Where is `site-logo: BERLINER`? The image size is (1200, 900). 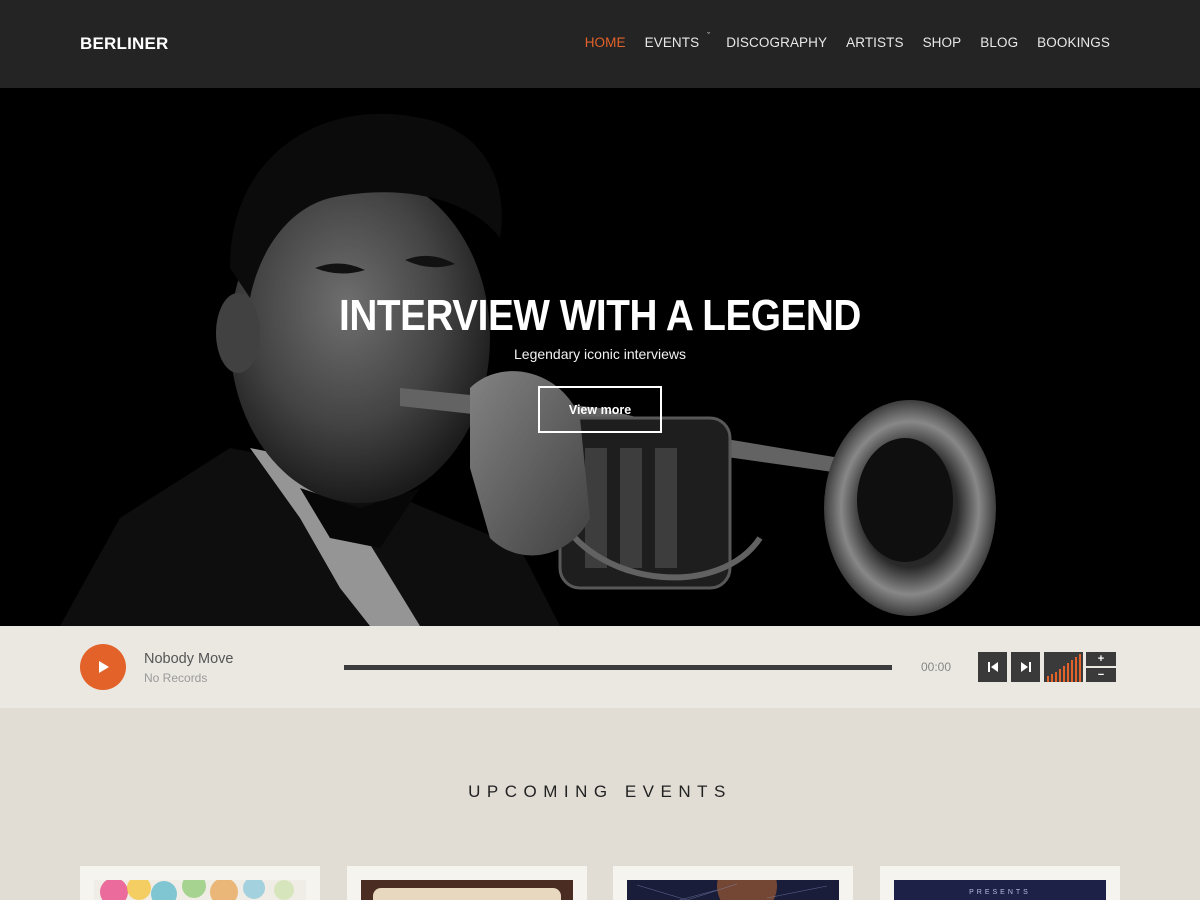
site-logo: BERLINER is located at coordinates (124, 44).